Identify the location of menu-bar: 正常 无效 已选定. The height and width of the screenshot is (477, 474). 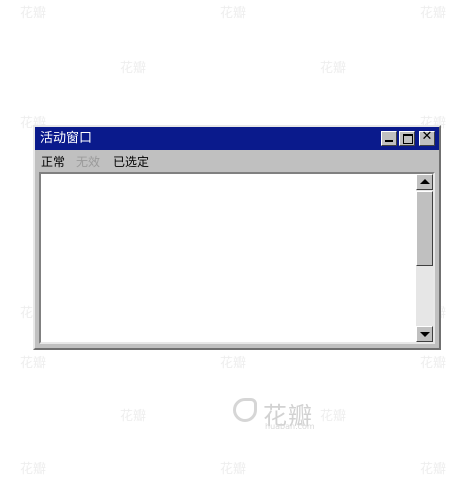
(237, 161).